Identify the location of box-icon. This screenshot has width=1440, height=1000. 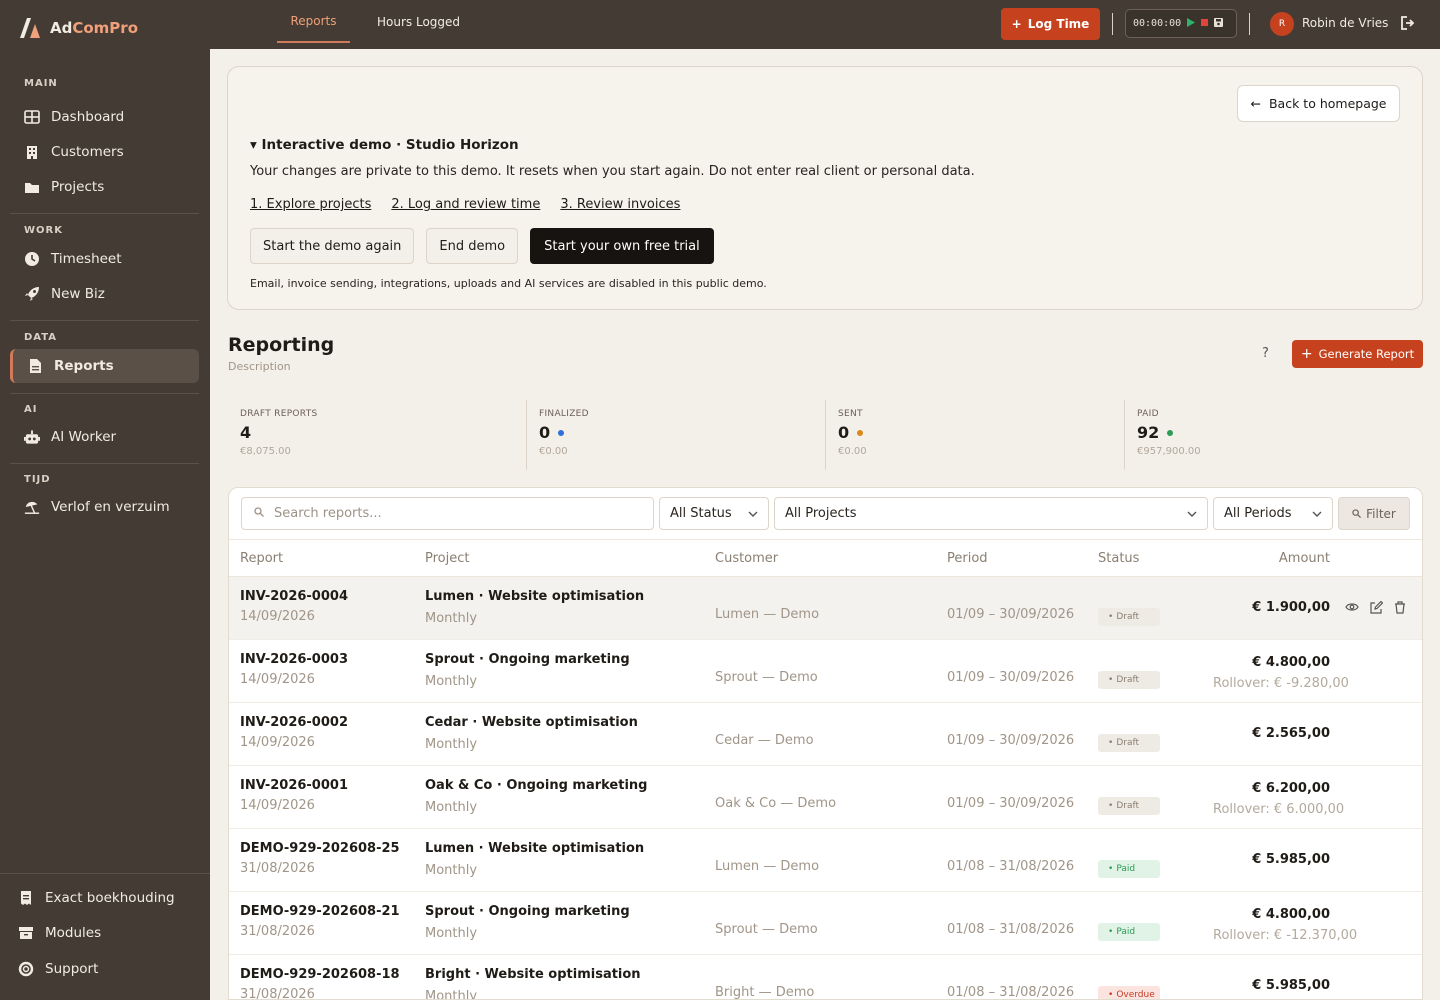
(26, 933).